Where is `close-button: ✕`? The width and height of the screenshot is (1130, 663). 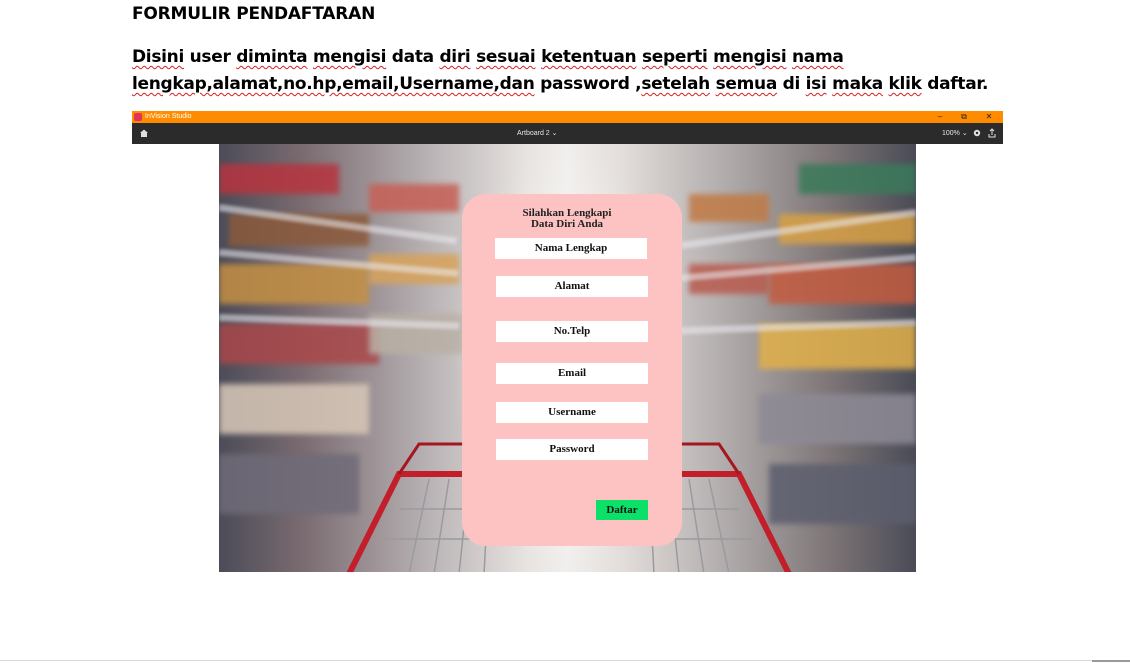 close-button: ✕ is located at coordinates (989, 117).